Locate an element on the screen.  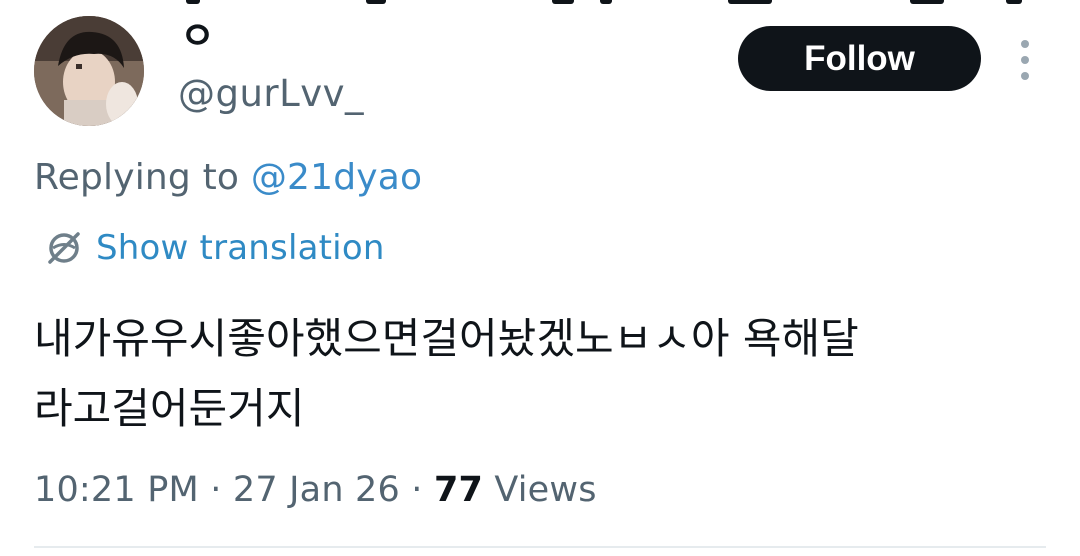
views-label: Views is located at coordinates (540, 490).